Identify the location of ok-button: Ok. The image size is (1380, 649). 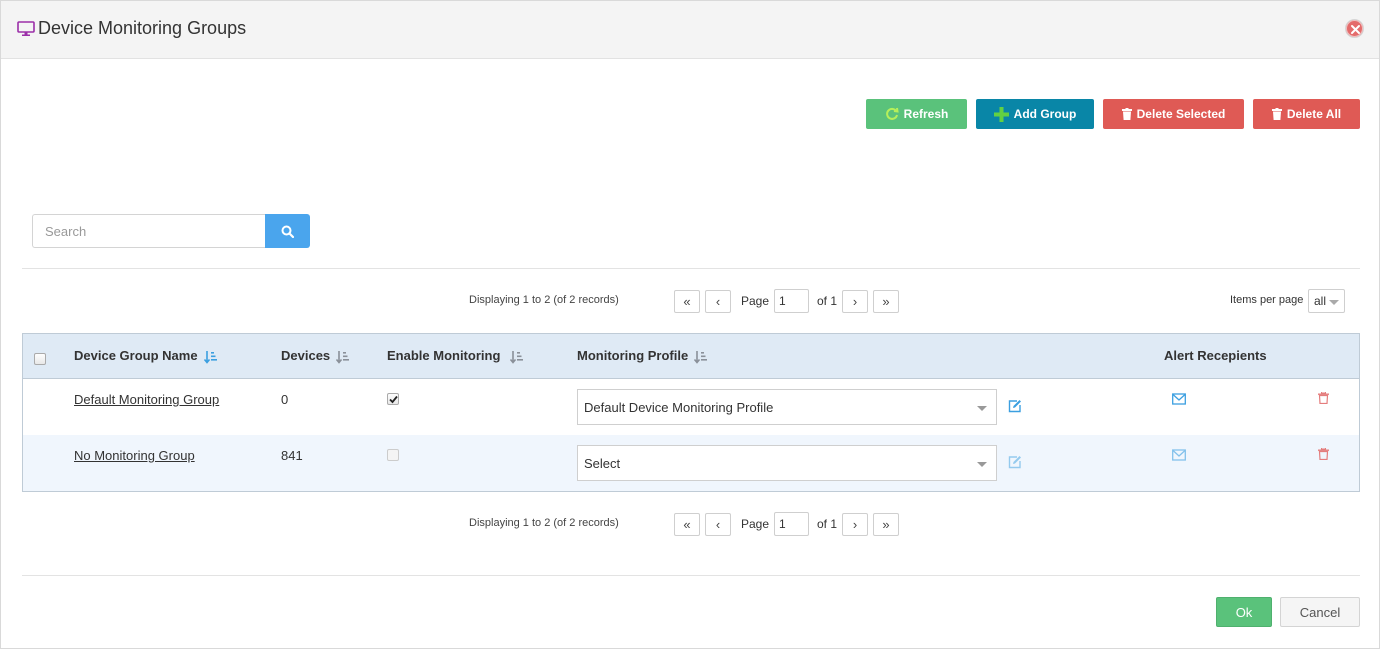
(1244, 612).